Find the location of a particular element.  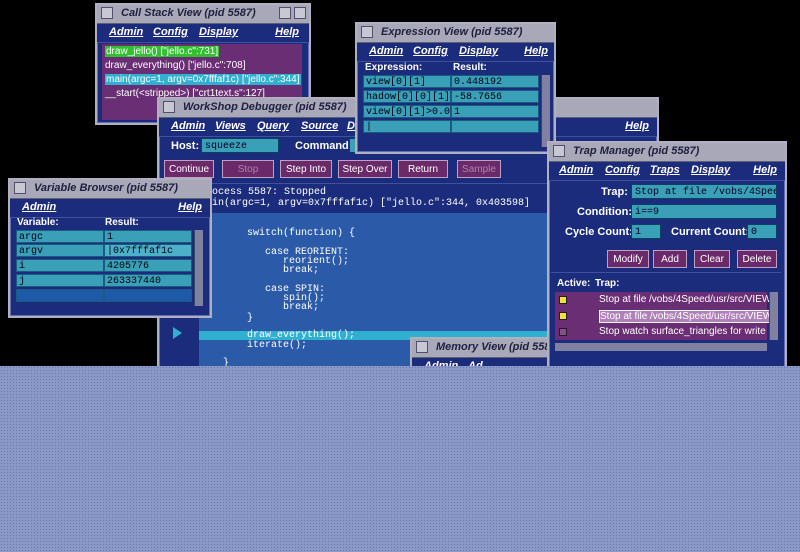

result-cell: 263337440 is located at coordinates (148, 280).